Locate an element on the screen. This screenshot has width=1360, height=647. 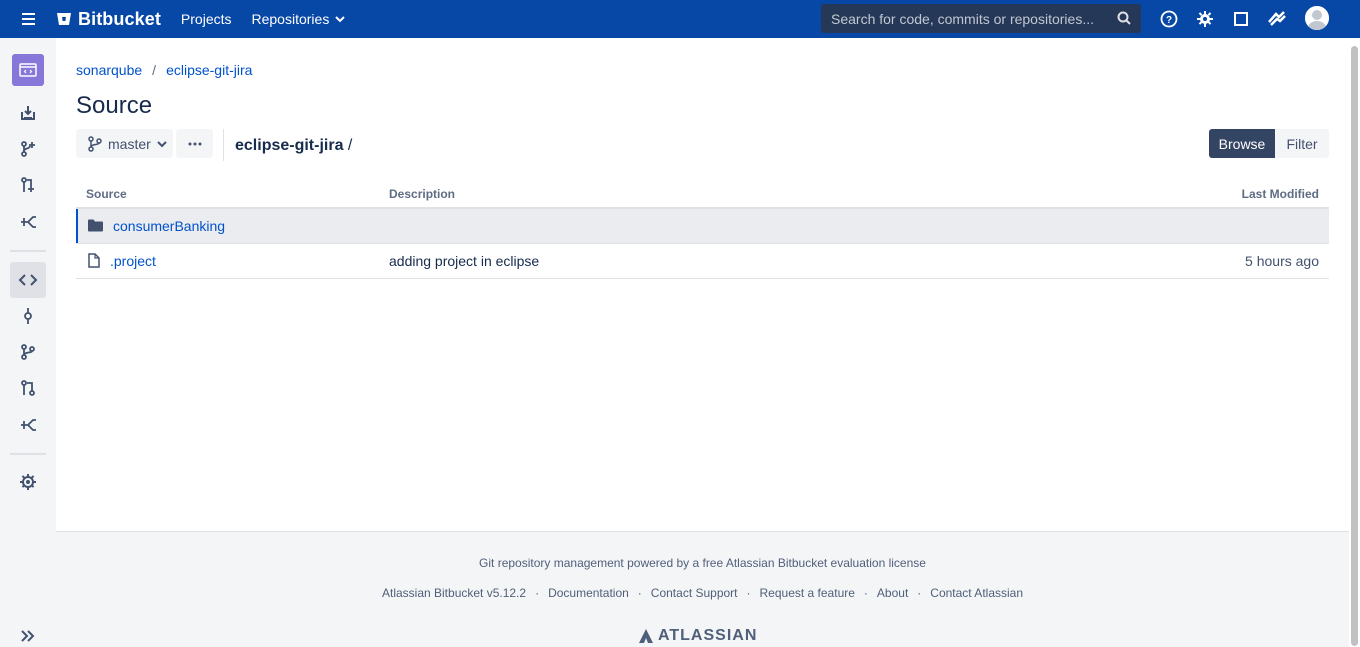
tasks-icon is located at coordinates (1241, 19).